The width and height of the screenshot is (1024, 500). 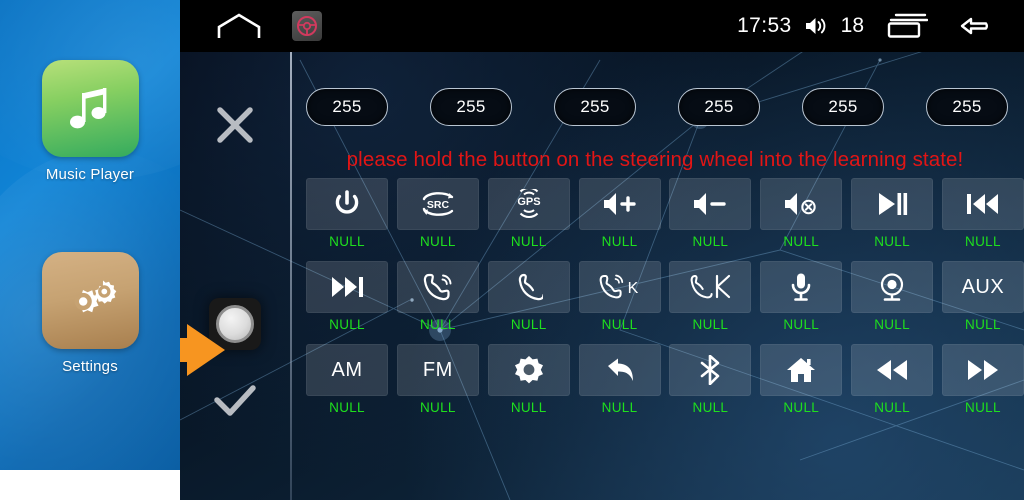 I want to click on next-track-icon, so click(x=347, y=287).